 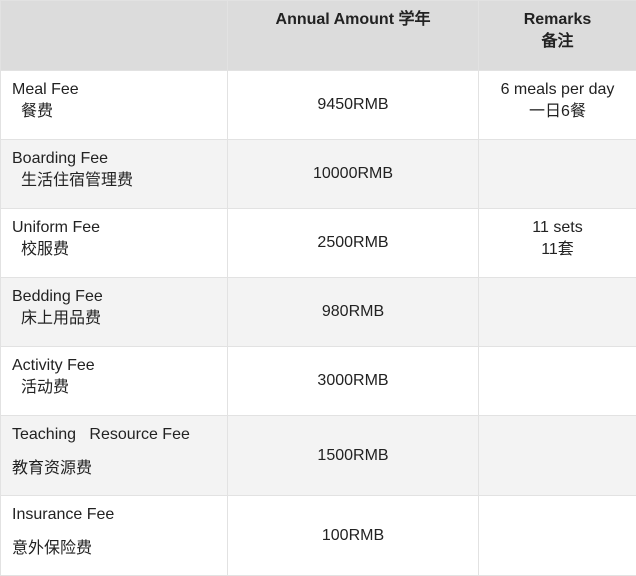 What do you see at coordinates (557, 90) in the screenshot?
I see `fee-remark-en: 6 meals per day` at bounding box center [557, 90].